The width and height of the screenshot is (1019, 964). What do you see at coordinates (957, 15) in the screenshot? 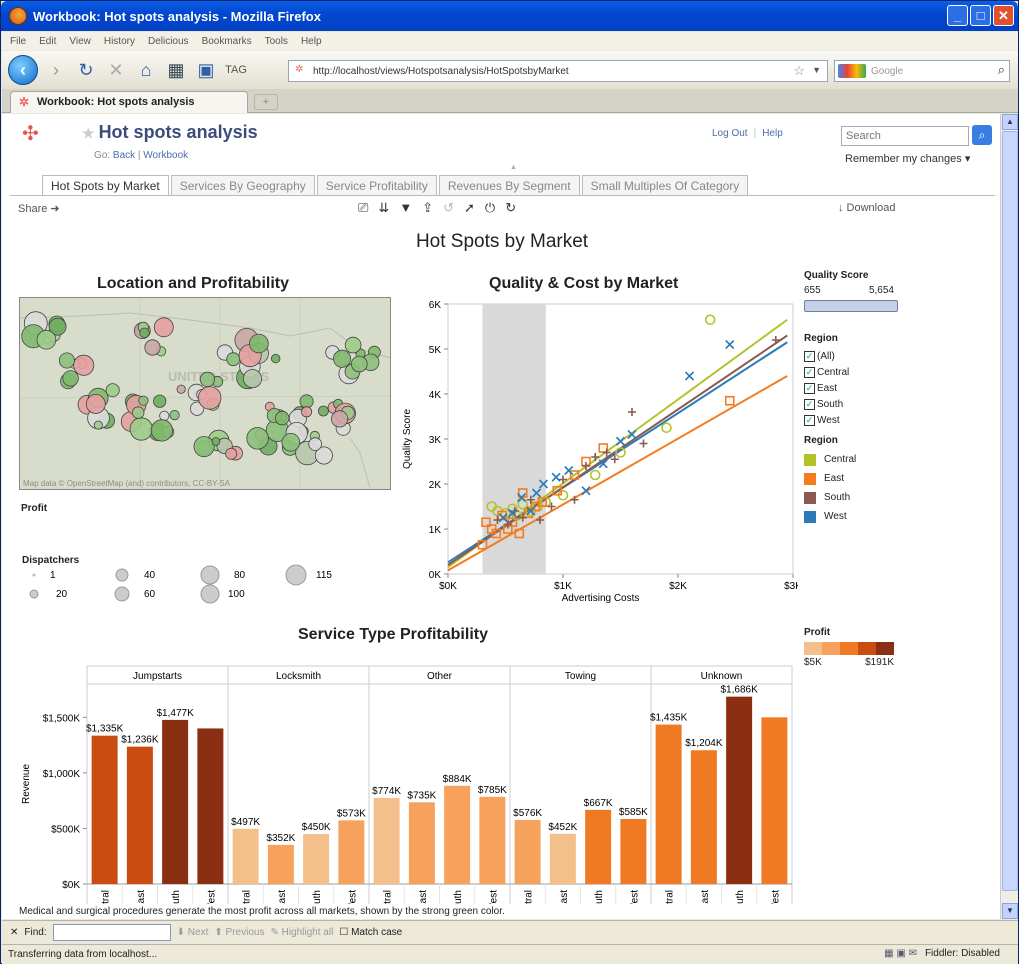
I see `minimize-button: _` at bounding box center [957, 15].